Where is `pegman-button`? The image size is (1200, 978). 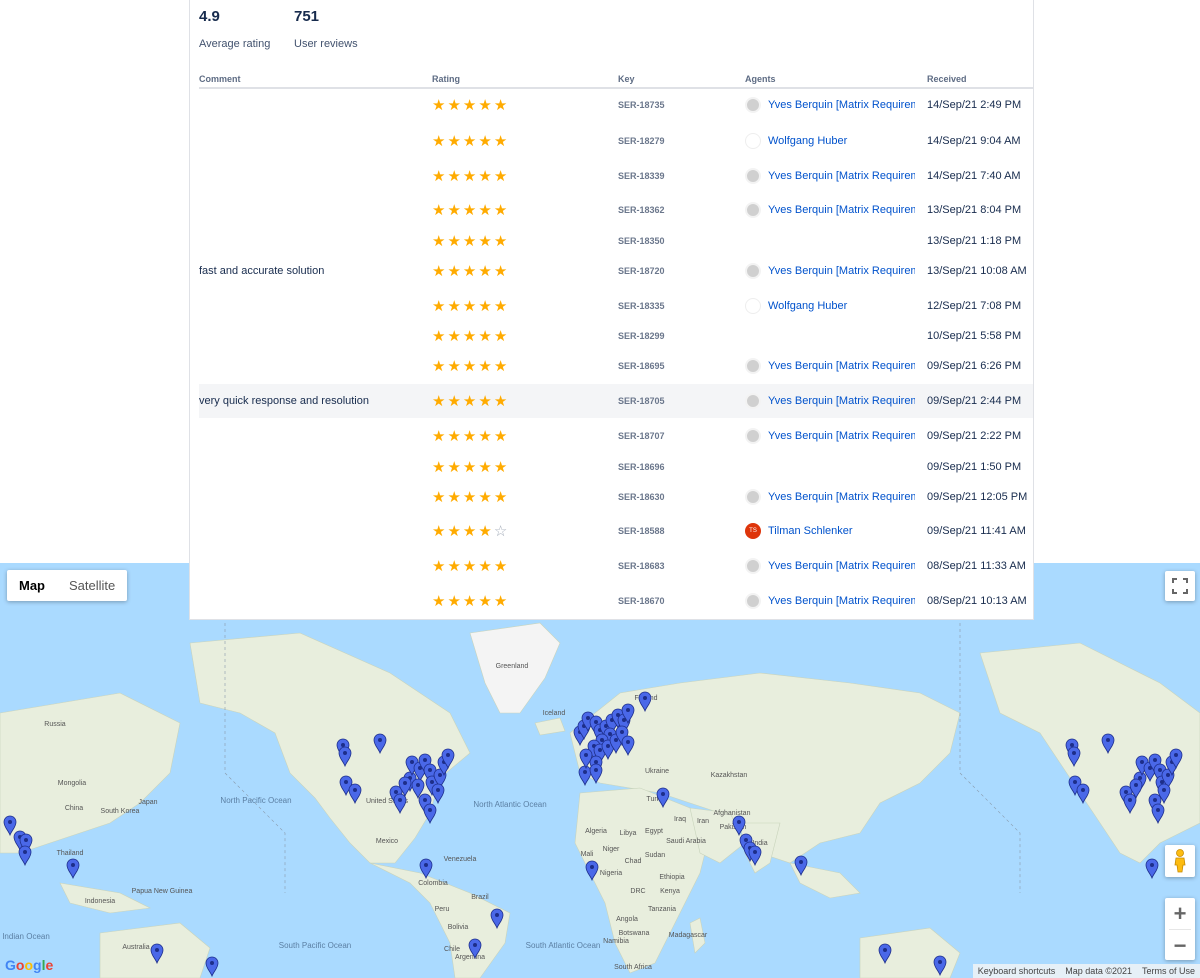 pegman-button is located at coordinates (1180, 861).